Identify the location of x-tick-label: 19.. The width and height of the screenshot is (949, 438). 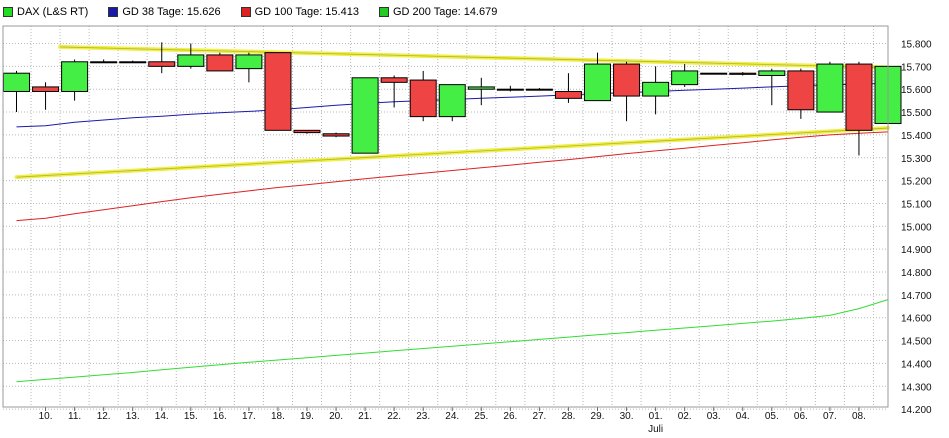
(307, 416).